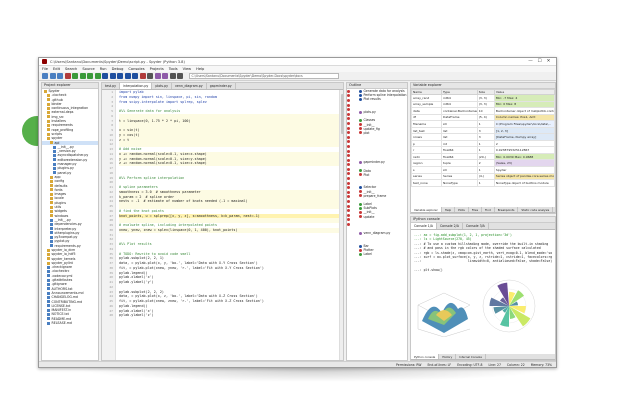 This screenshot has height=404, width=619. Describe the element at coordinates (136, 86) in the screenshot. I see `editor-tab: interpolation.py` at that location.